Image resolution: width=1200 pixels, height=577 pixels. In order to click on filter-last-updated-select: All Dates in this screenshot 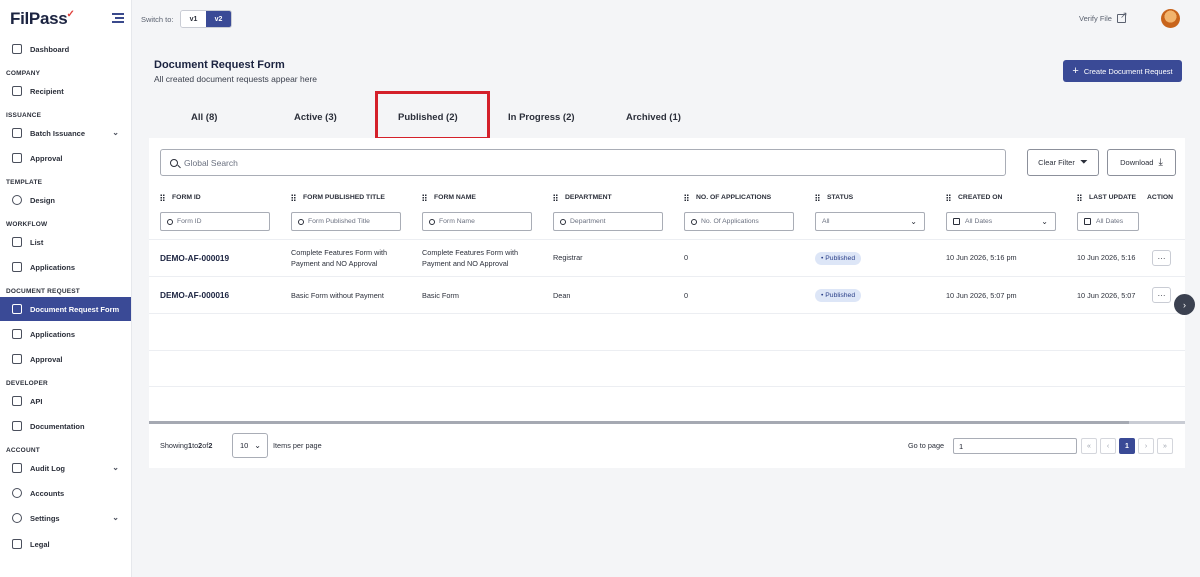, I will do `click(1108, 221)`.